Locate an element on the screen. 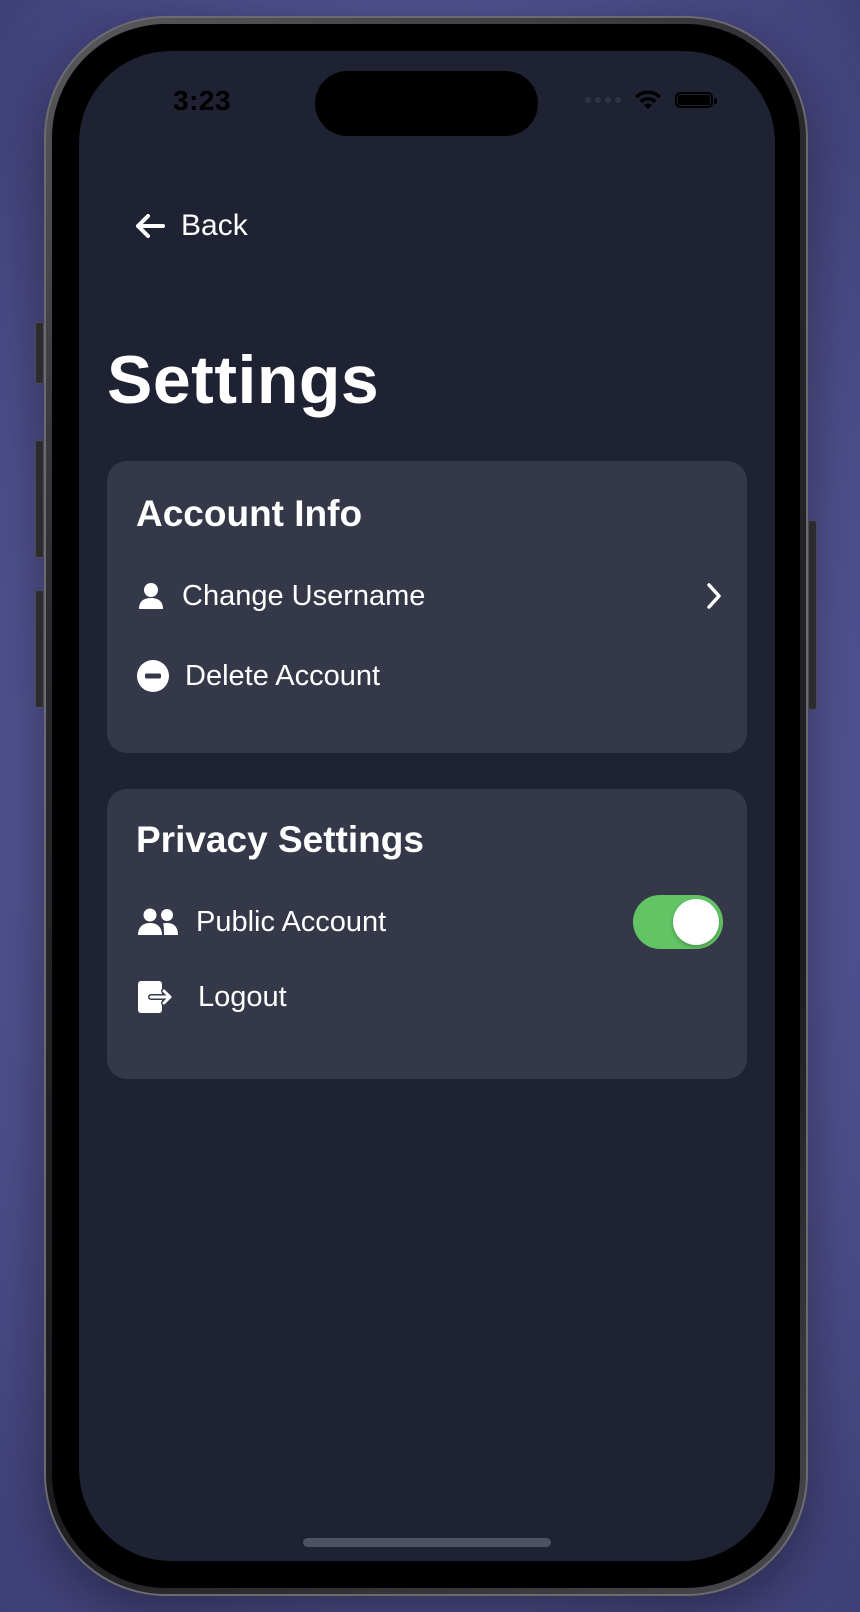 The height and width of the screenshot is (1612, 860). minus-circle-icon is located at coordinates (152, 676).